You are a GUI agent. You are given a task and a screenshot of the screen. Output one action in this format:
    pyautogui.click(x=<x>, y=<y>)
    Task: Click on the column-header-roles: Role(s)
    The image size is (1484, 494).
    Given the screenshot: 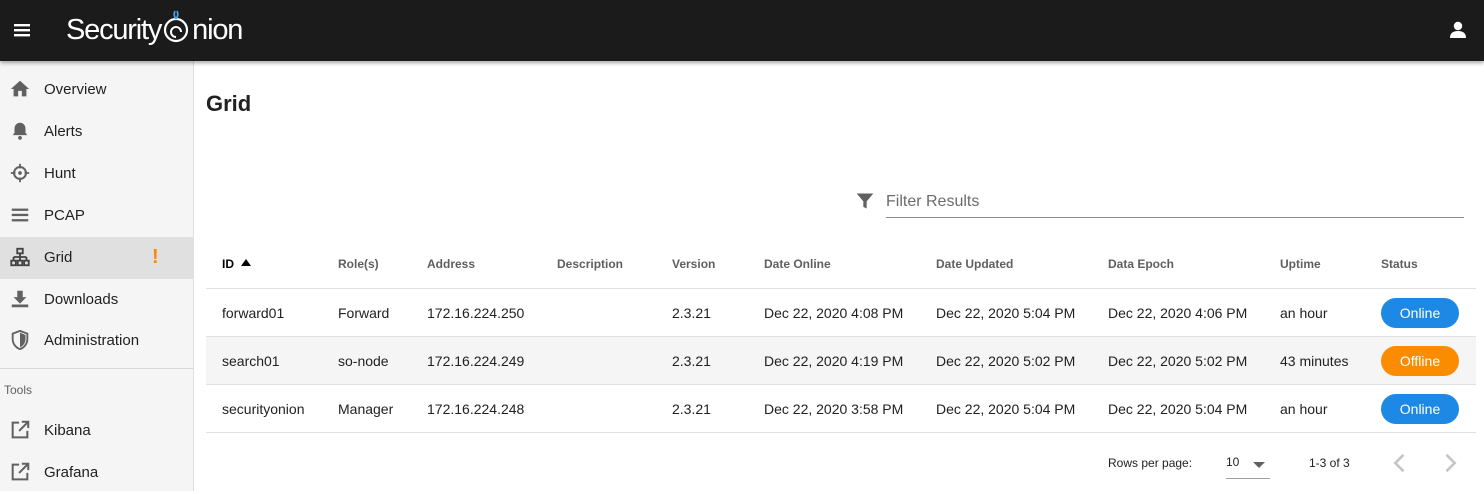 What is the action you would take?
    pyautogui.click(x=366, y=264)
    